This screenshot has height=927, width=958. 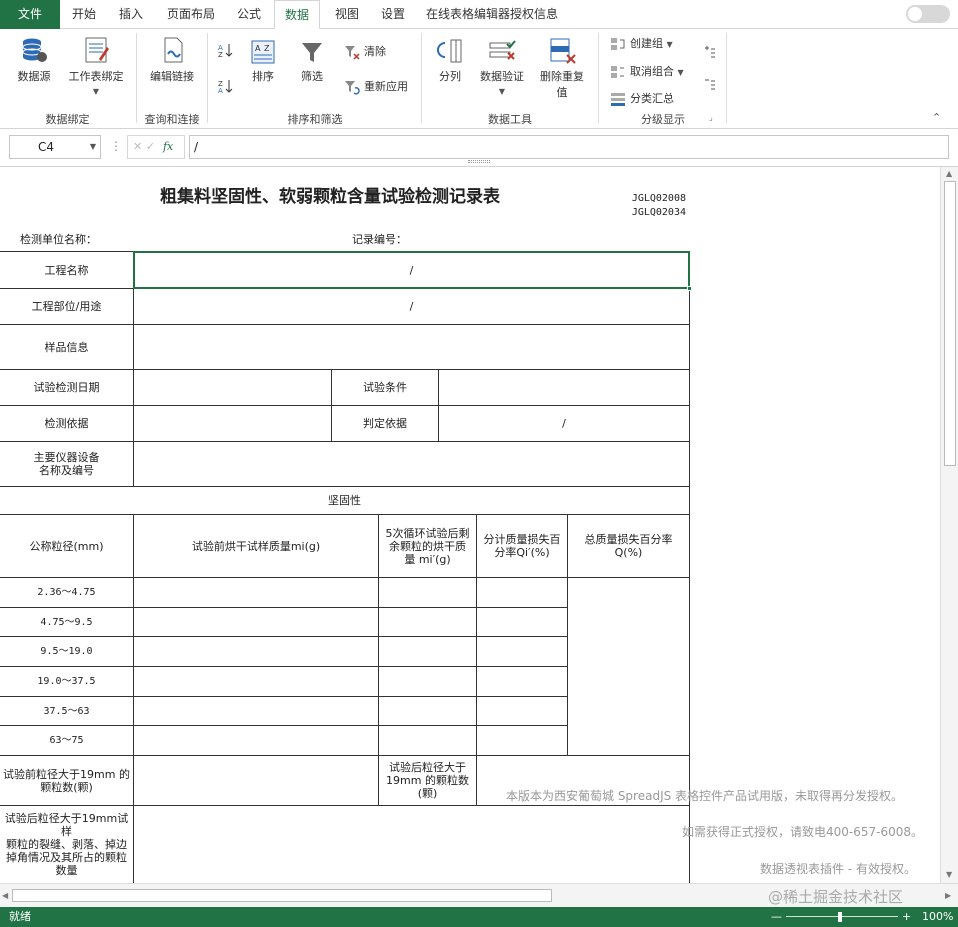 What do you see at coordinates (352, 53) in the screenshot?
I see `clear-filter-icon` at bounding box center [352, 53].